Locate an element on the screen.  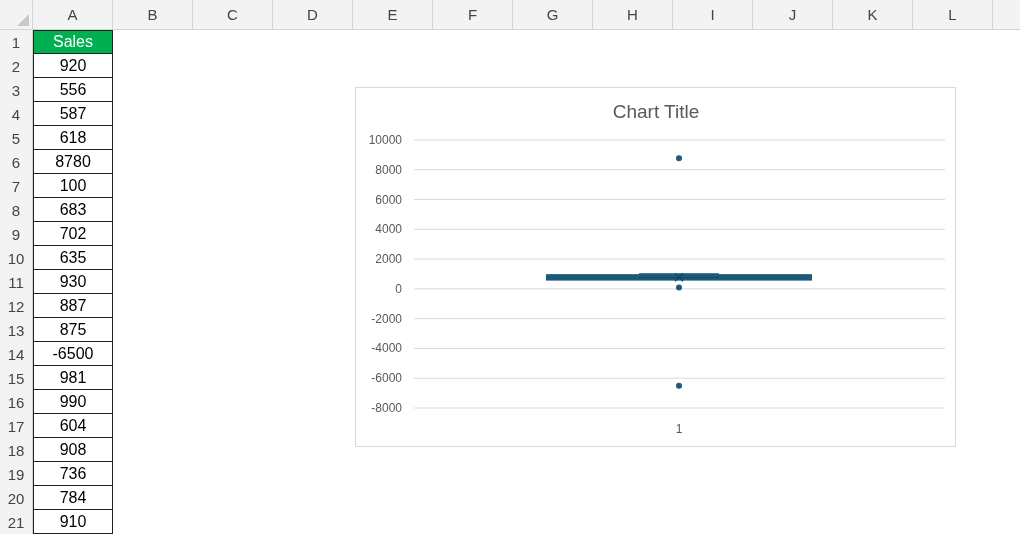
axis-label: -2000 is located at coordinates (386, 318).